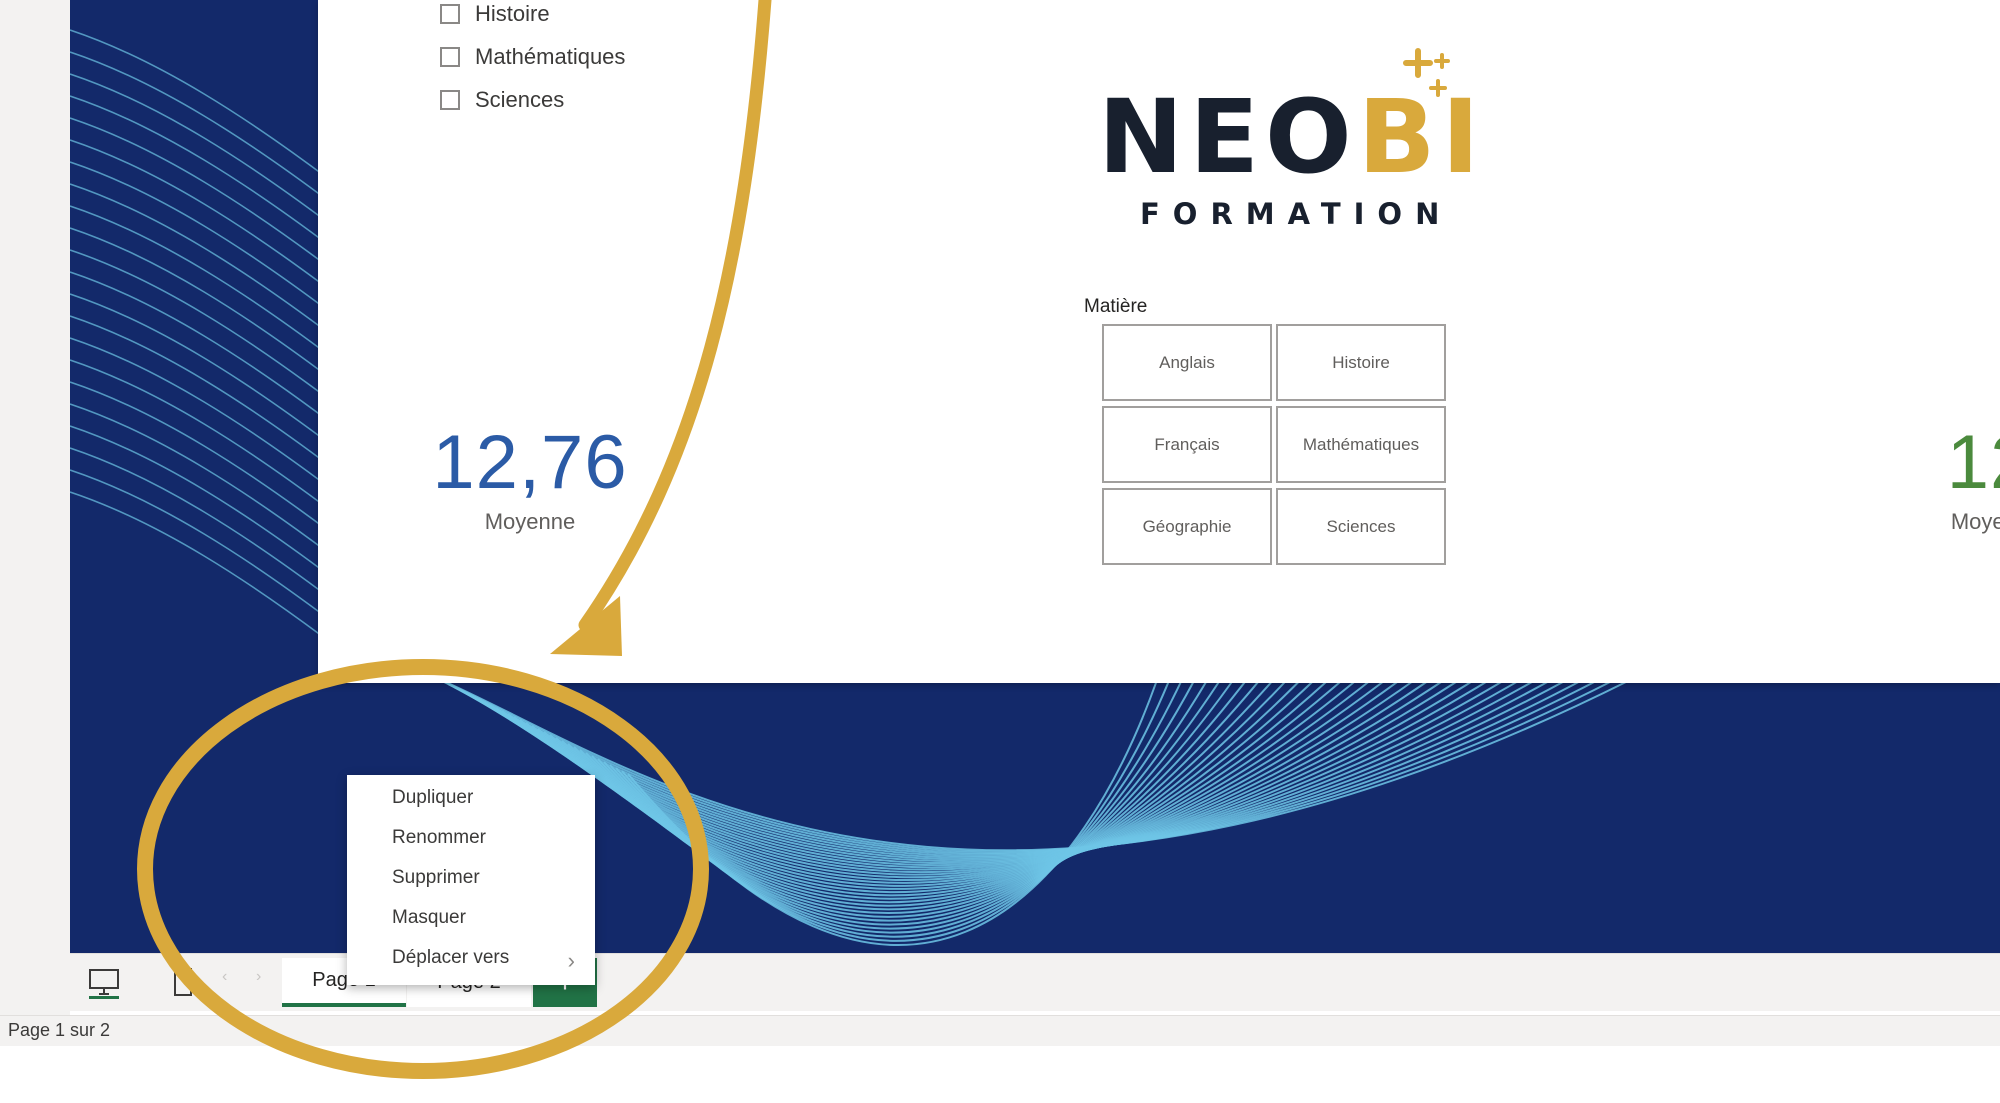 The width and height of the screenshot is (2000, 1103). Describe the element at coordinates (1975, 521) in the screenshot. I see `kpi-caption: Moyenn` at that location.